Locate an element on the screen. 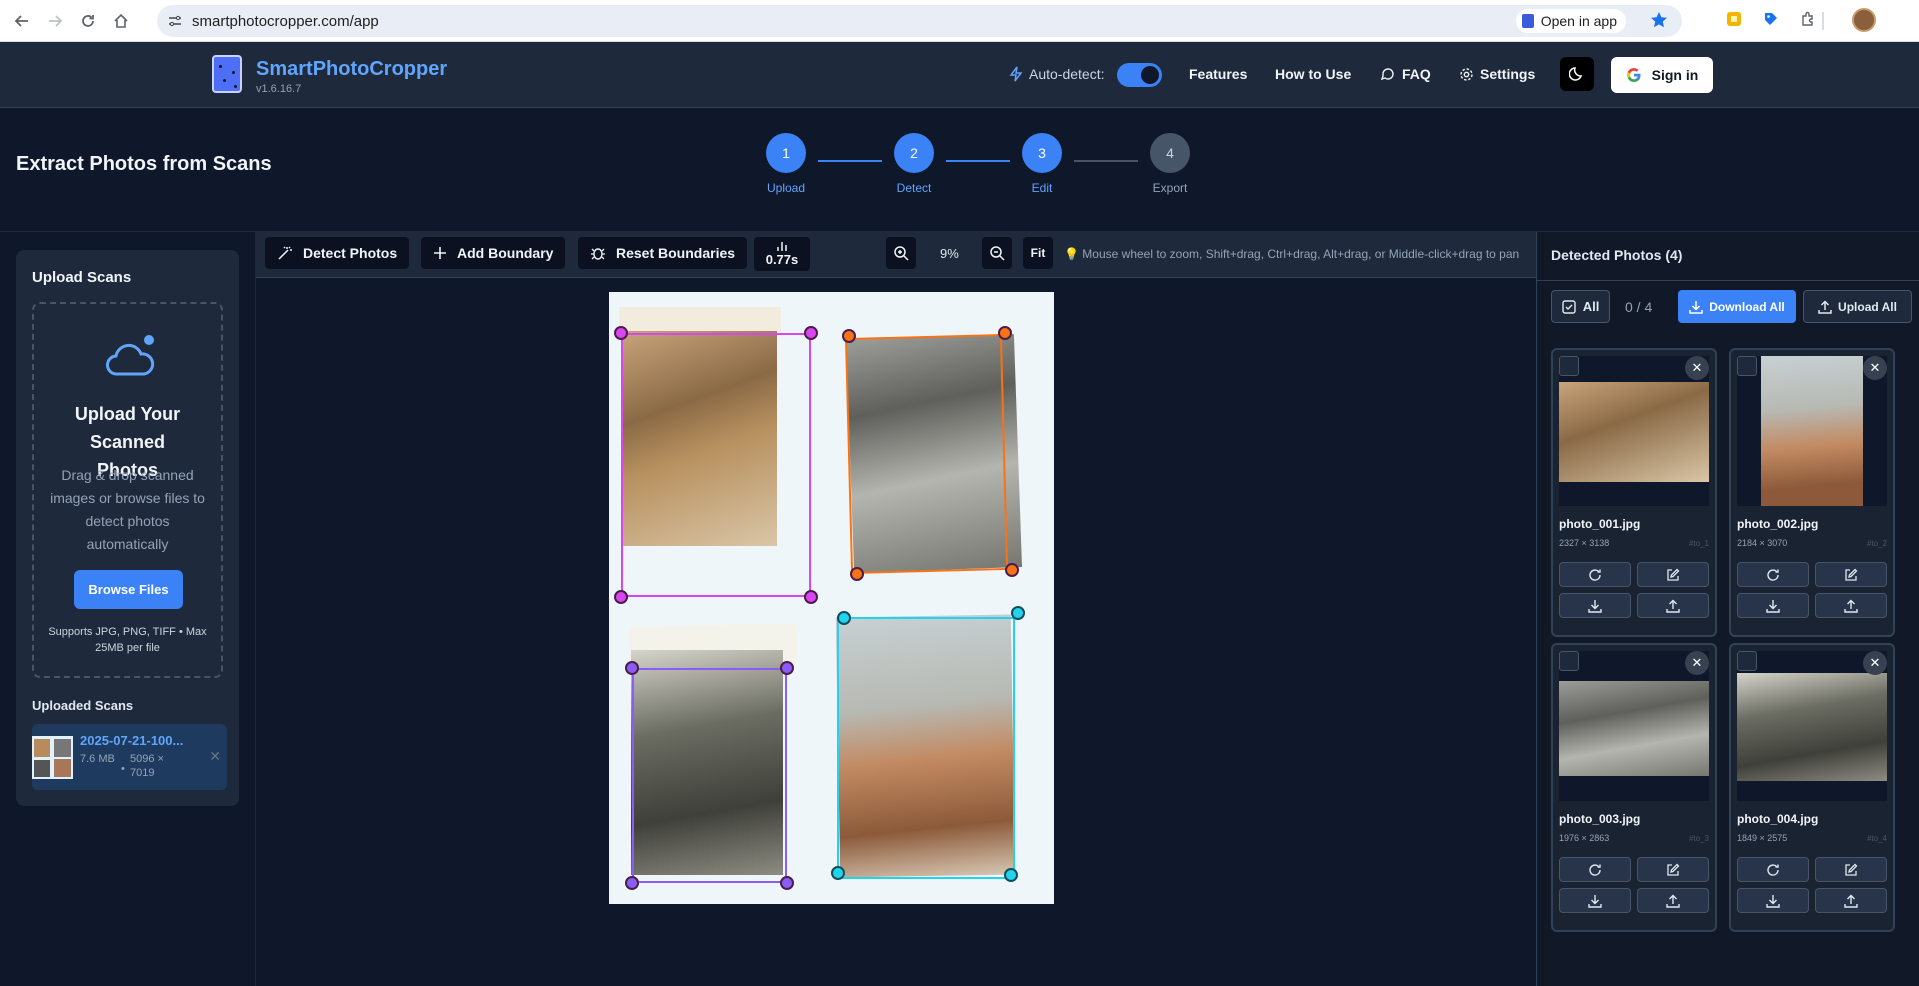 The height and width of the screenshot is (986, 1919). uploaded-scan-item: 2025-07-21-100... 7.6 MB • 5096 × 7019 ✕ is located at coordinates (129, 757).